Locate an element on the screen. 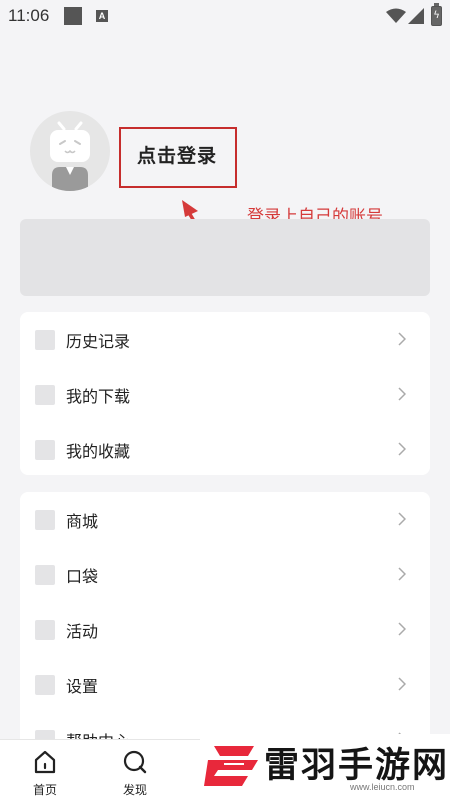 The image size is (450, 801). battery-icon: ϟ is located at coordinates (436, 14).